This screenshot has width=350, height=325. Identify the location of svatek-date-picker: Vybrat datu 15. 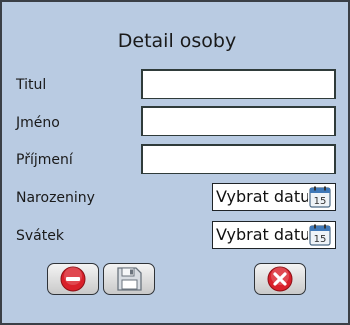
(274, 235).